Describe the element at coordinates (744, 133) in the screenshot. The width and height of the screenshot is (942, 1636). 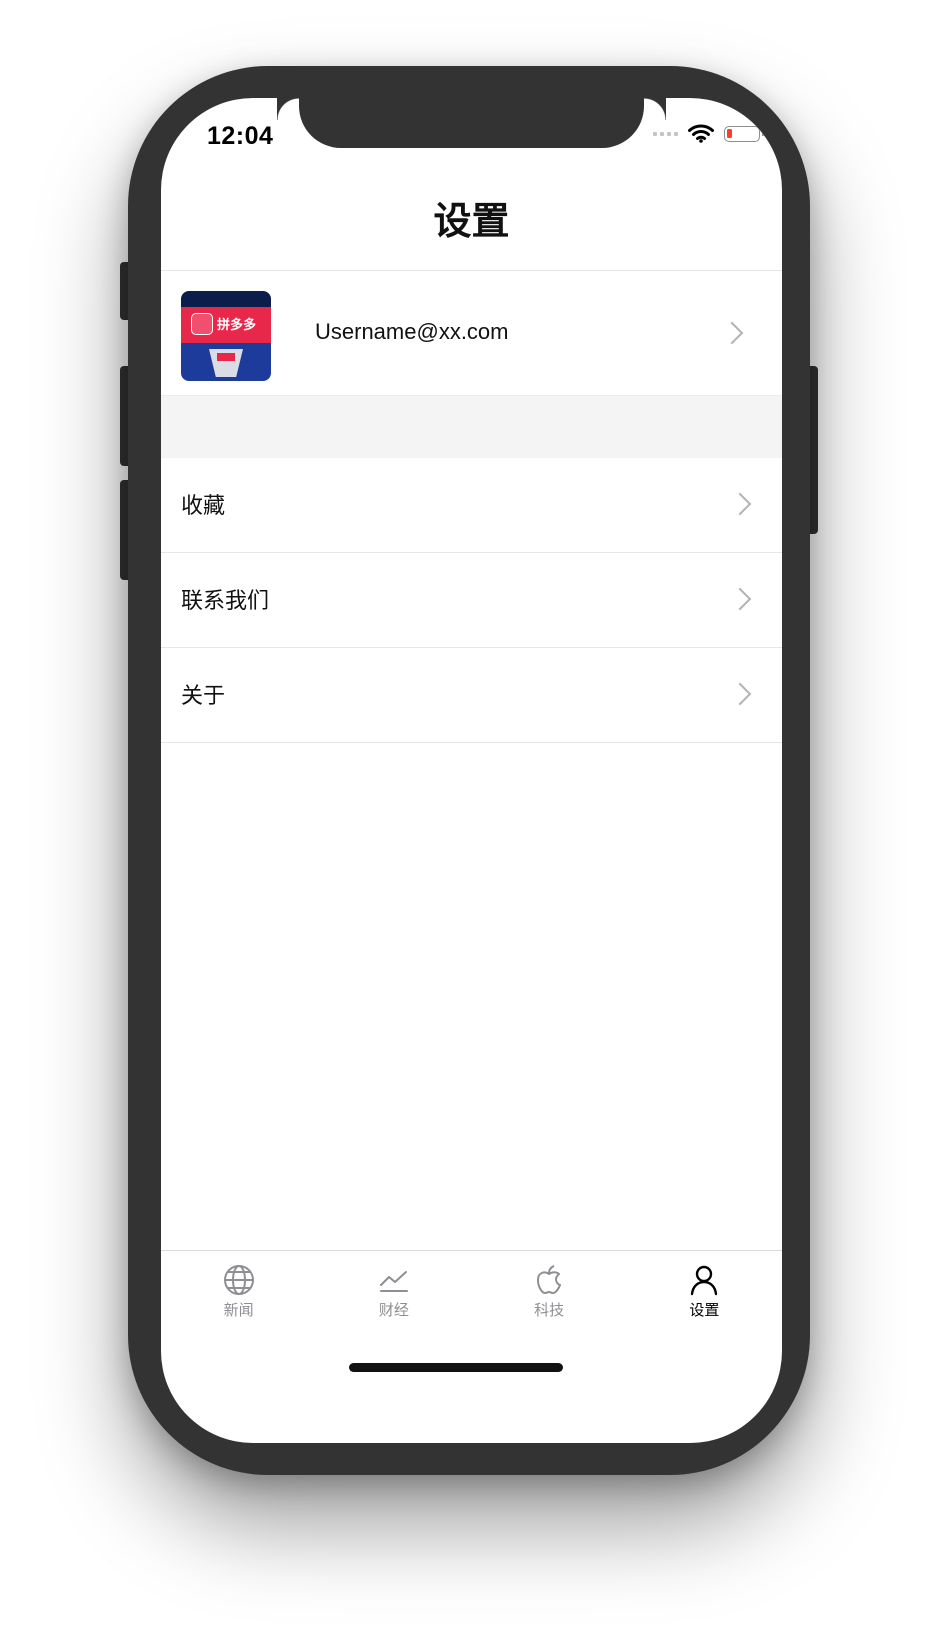
I see `battery-icon` at that location.